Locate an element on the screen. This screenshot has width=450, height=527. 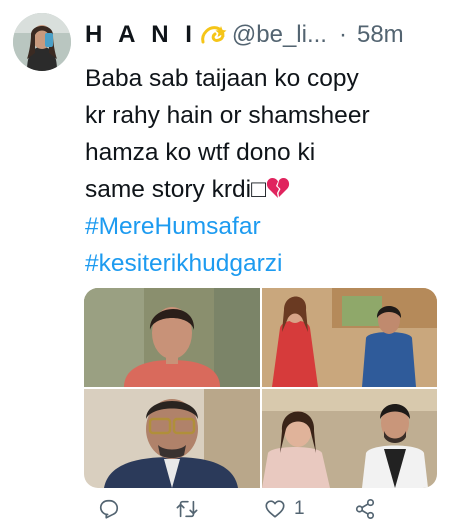
dizzy-emoji-icon is located at coordinates (214, 35).